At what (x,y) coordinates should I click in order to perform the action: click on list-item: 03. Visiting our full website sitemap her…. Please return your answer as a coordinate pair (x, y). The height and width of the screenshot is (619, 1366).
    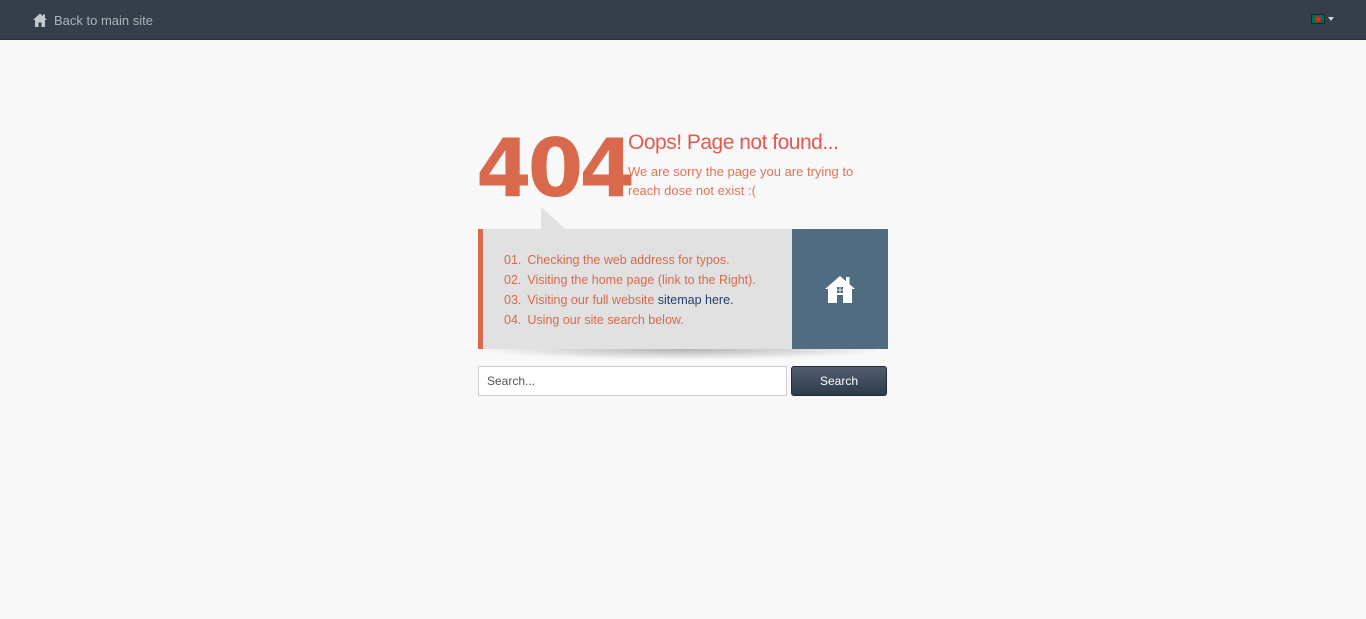
    Looking at the image, I should click on (630, 300).